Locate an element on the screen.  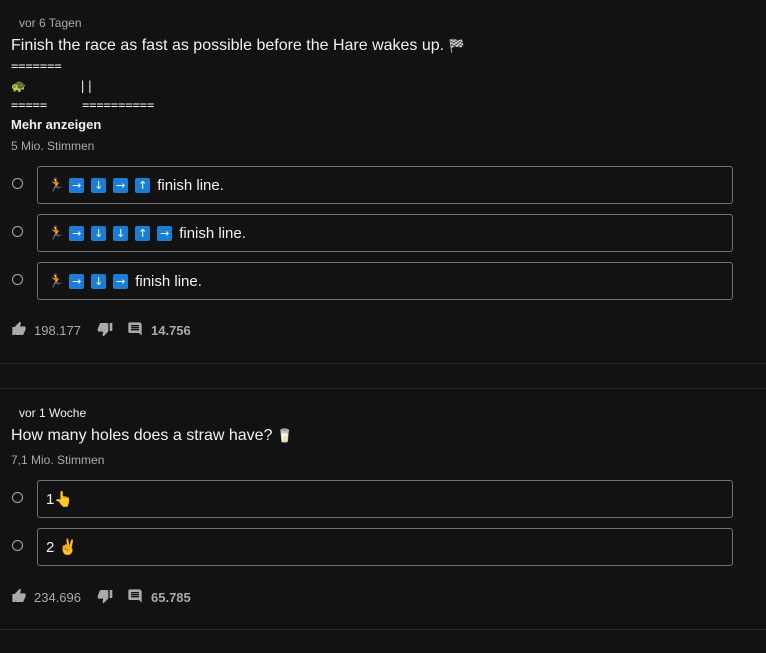
poll-option-text: 2 ✌ is located at coordinates (62, 547).